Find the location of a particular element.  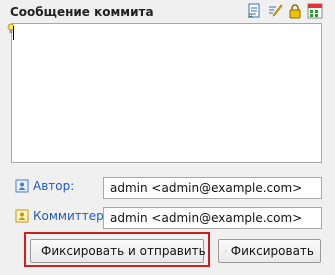

commit-message-title: Сообщение коммита is located at coordinates (82, 12).